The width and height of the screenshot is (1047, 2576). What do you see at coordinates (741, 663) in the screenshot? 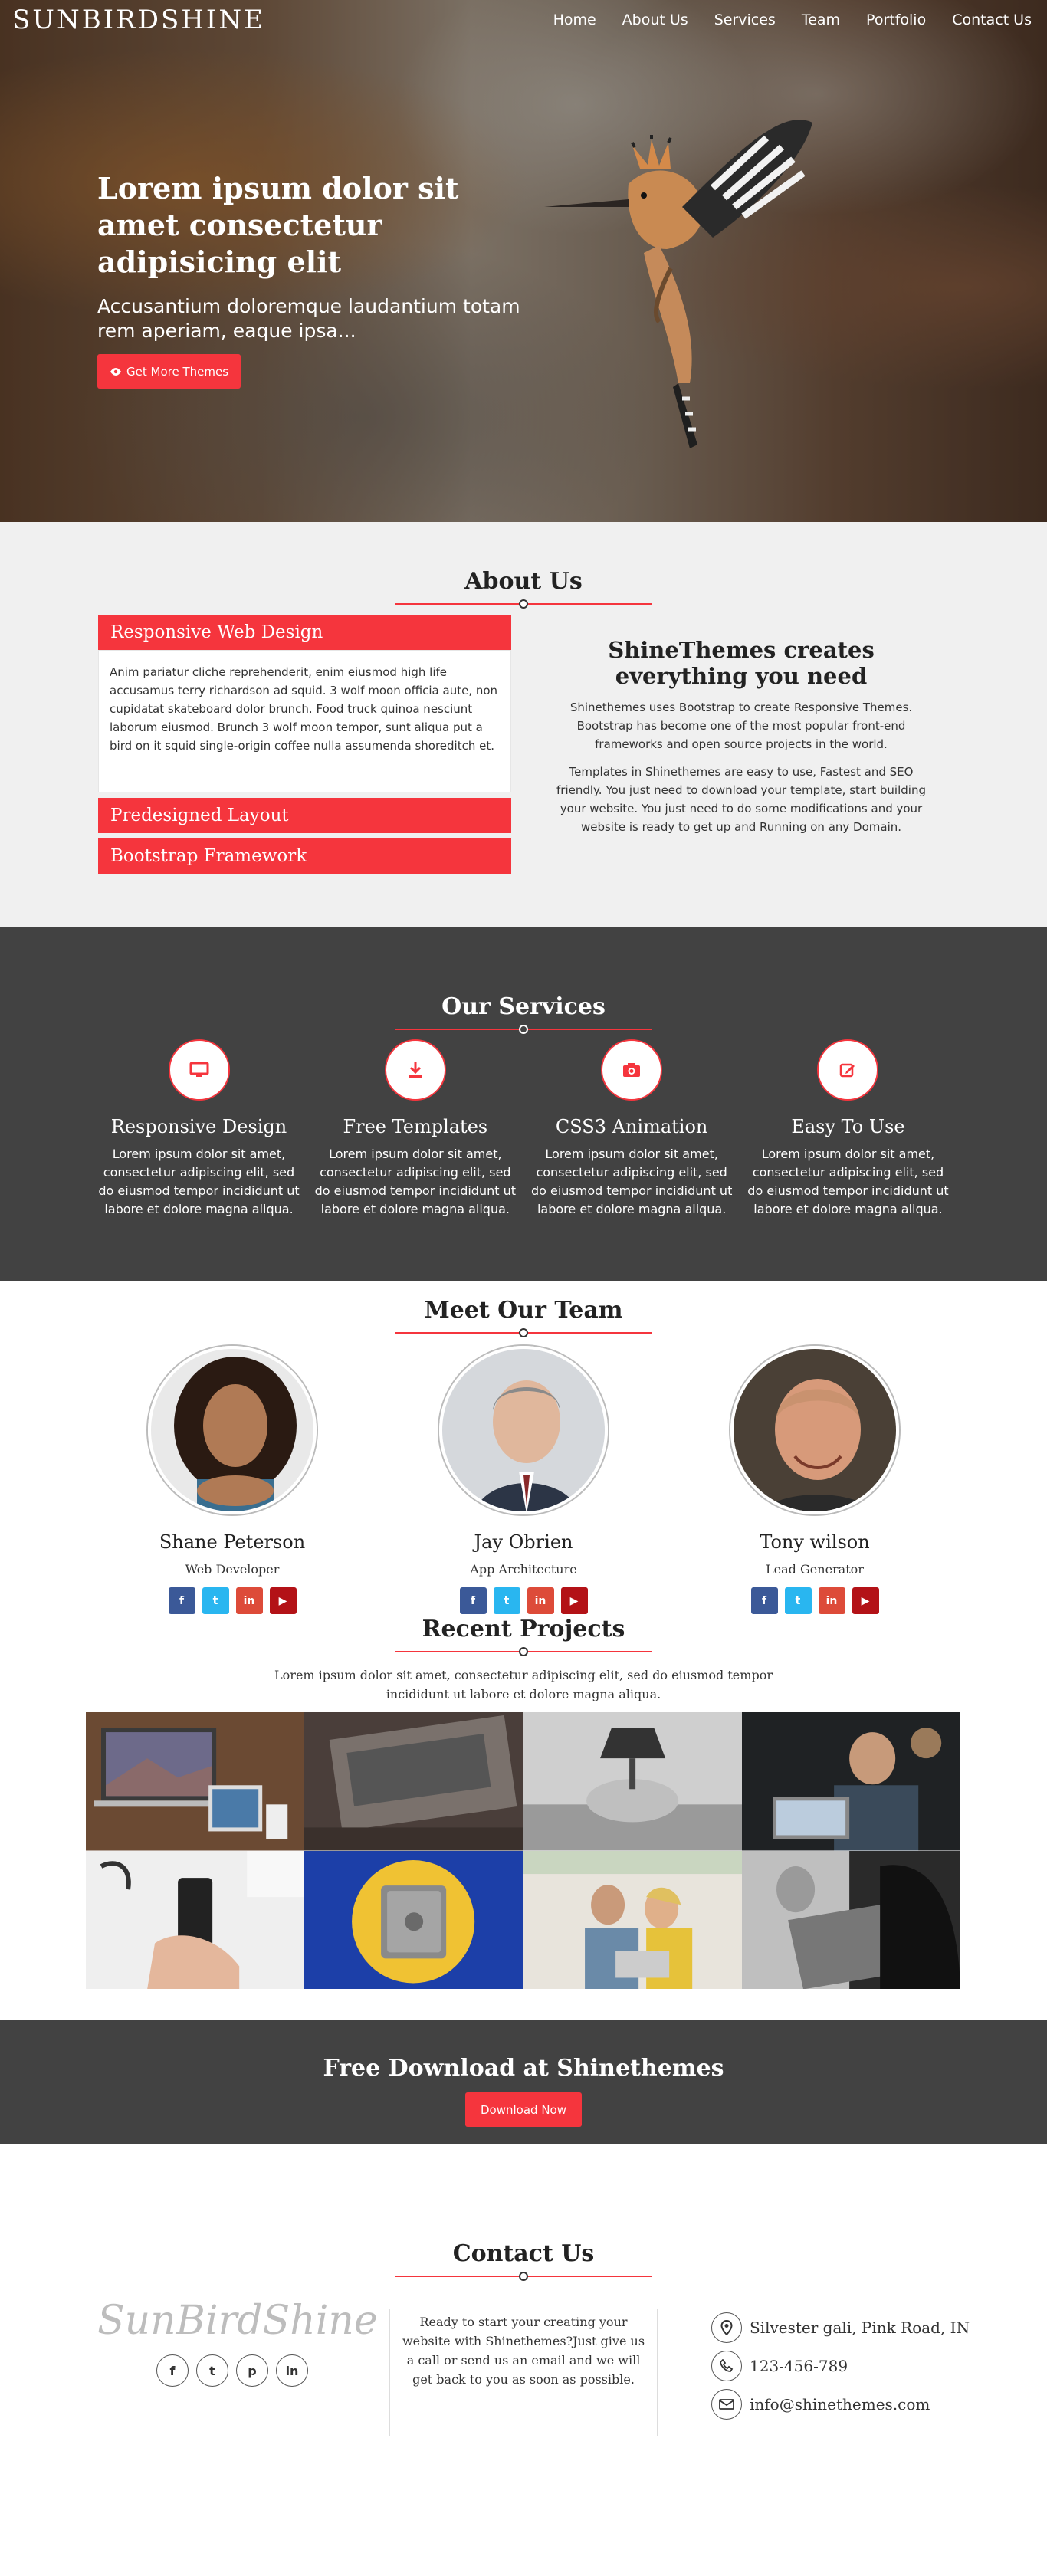
I see `about-summary-title: ShineThemes creates everything you need` at bounding box center [741, 663].